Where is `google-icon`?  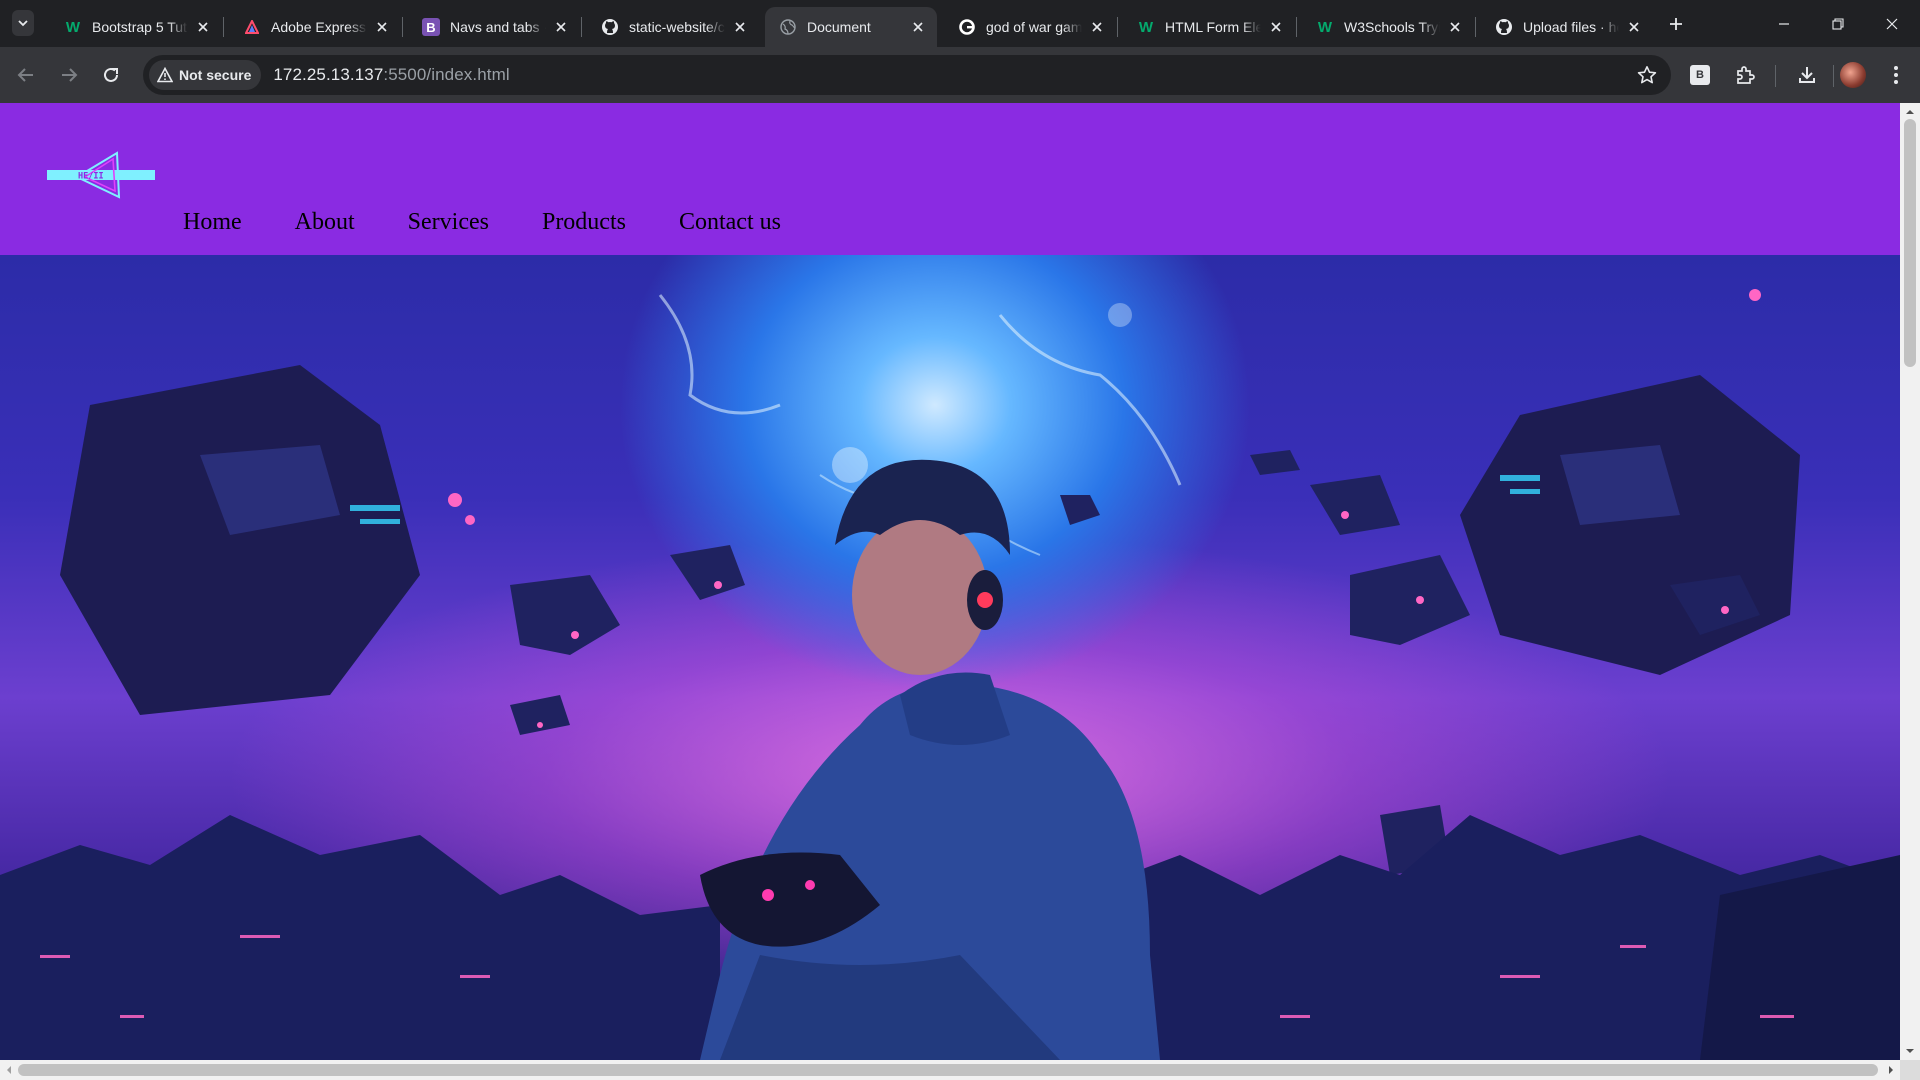
google-icon is located at coordinates (967, 27).